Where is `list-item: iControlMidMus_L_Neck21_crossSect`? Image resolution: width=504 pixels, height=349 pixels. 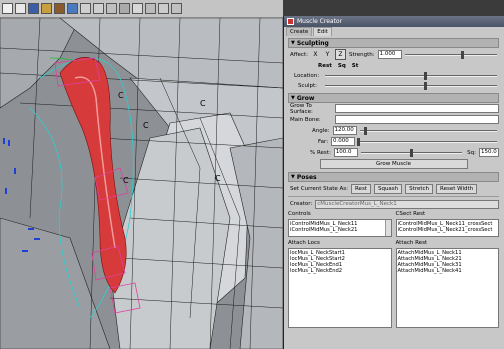 list-item: iControlMidMus_L_Neck21_crossSect is located at coordinates (448, 230).